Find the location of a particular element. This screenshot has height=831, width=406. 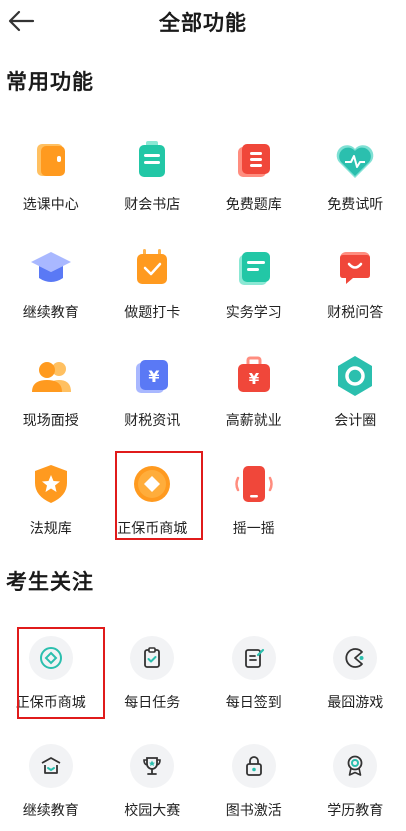

exam-label: 图书激活 is located at coordinates (253, 811).